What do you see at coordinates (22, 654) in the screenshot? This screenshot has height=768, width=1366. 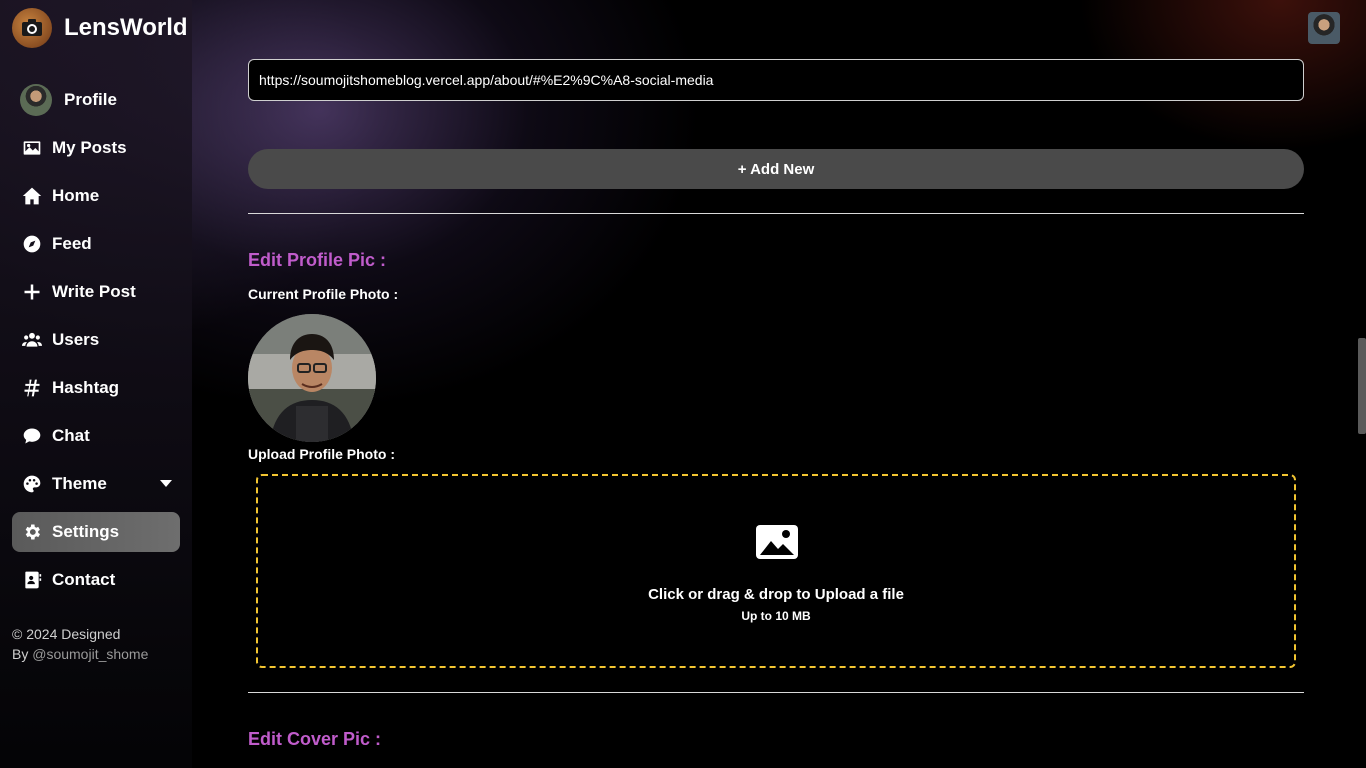 I see `credit-prefix: By` at bounding box center [22, 654].